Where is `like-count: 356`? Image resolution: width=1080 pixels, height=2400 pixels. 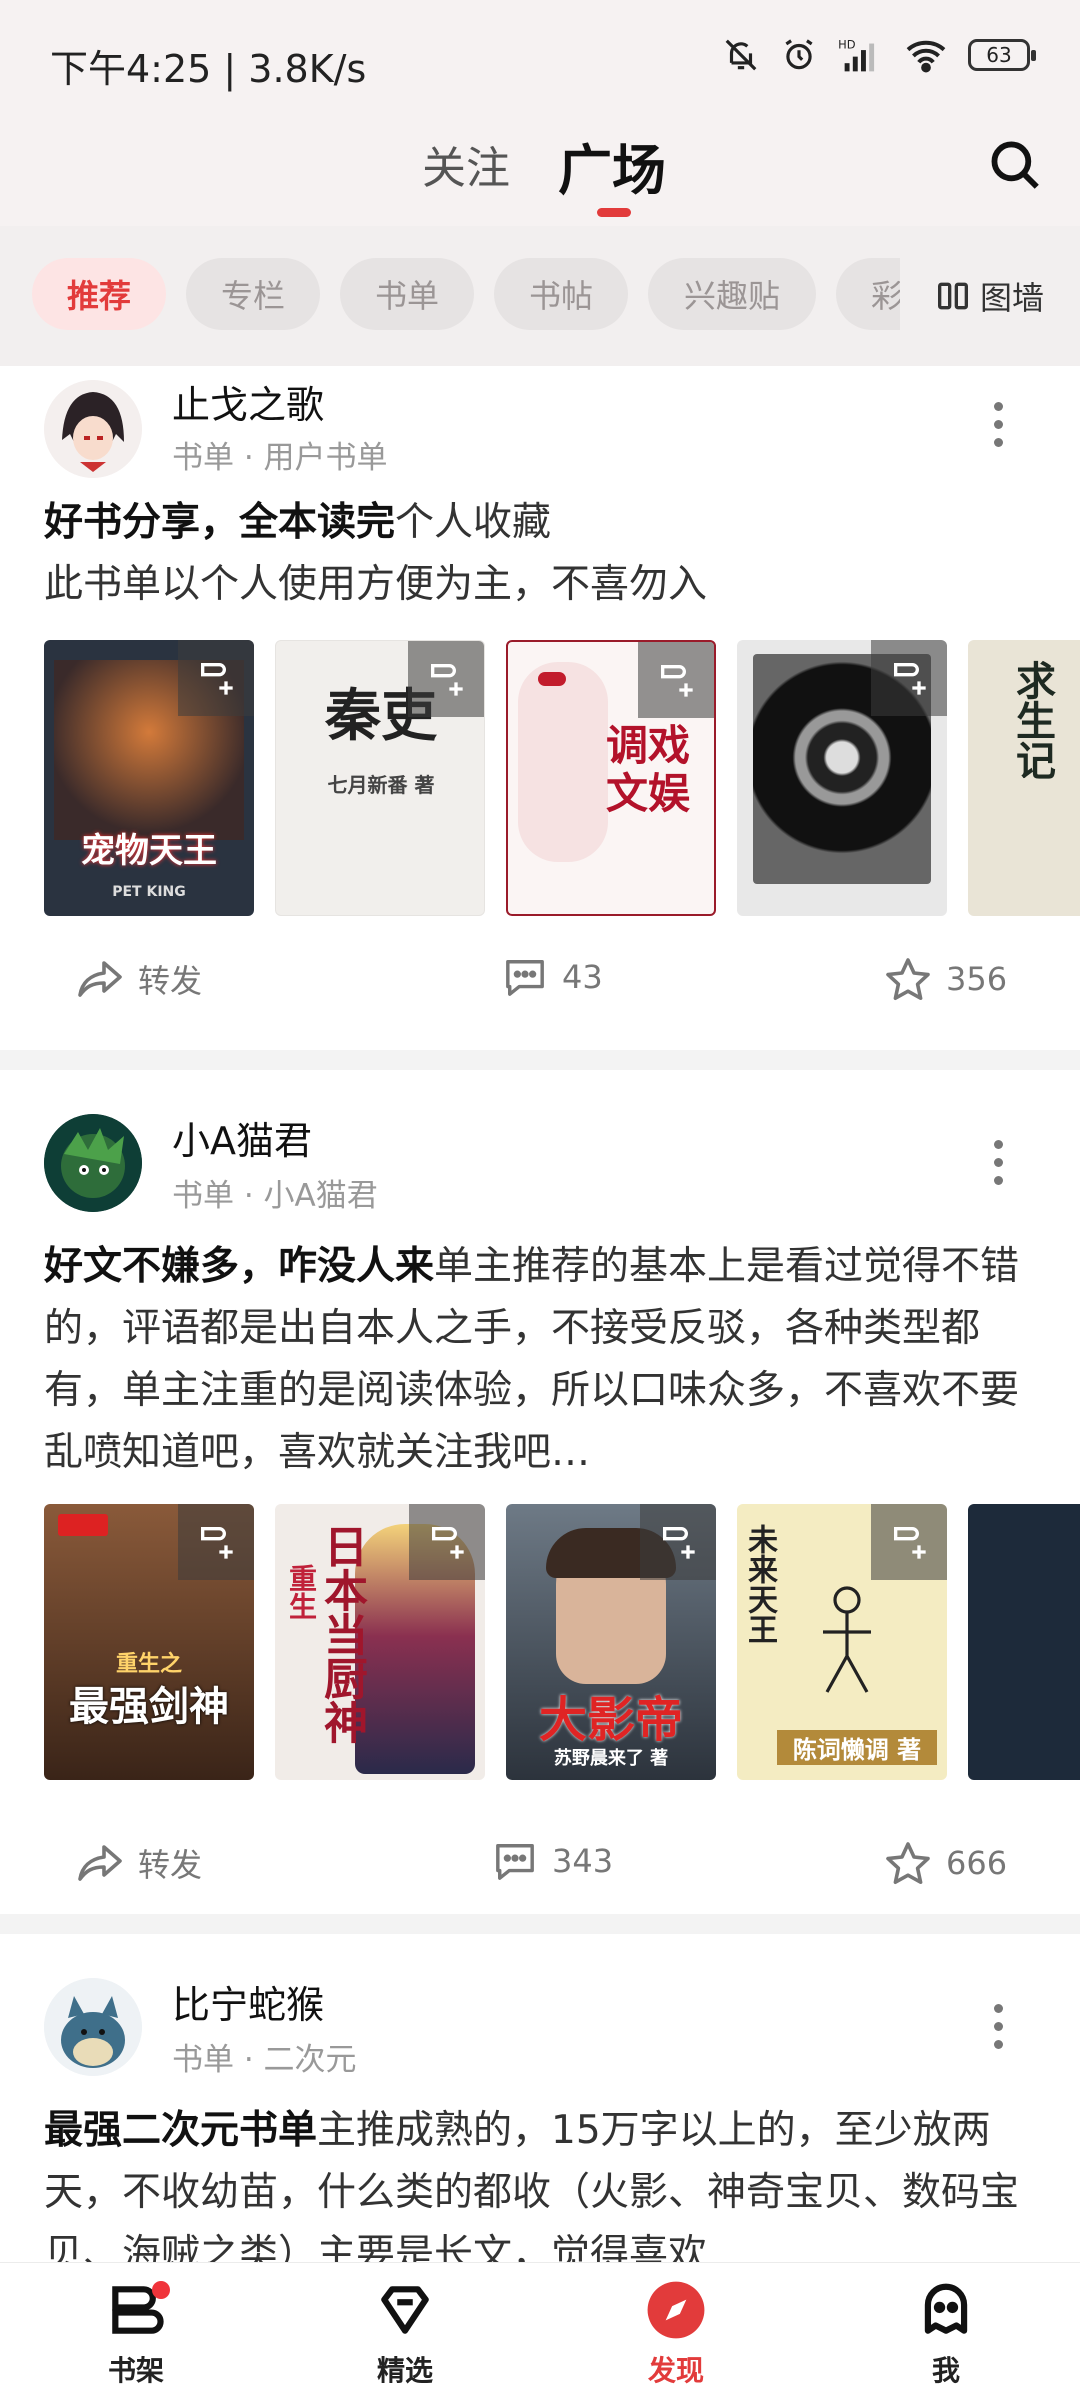
like-count: 356 is located at coordinates (977, 979).